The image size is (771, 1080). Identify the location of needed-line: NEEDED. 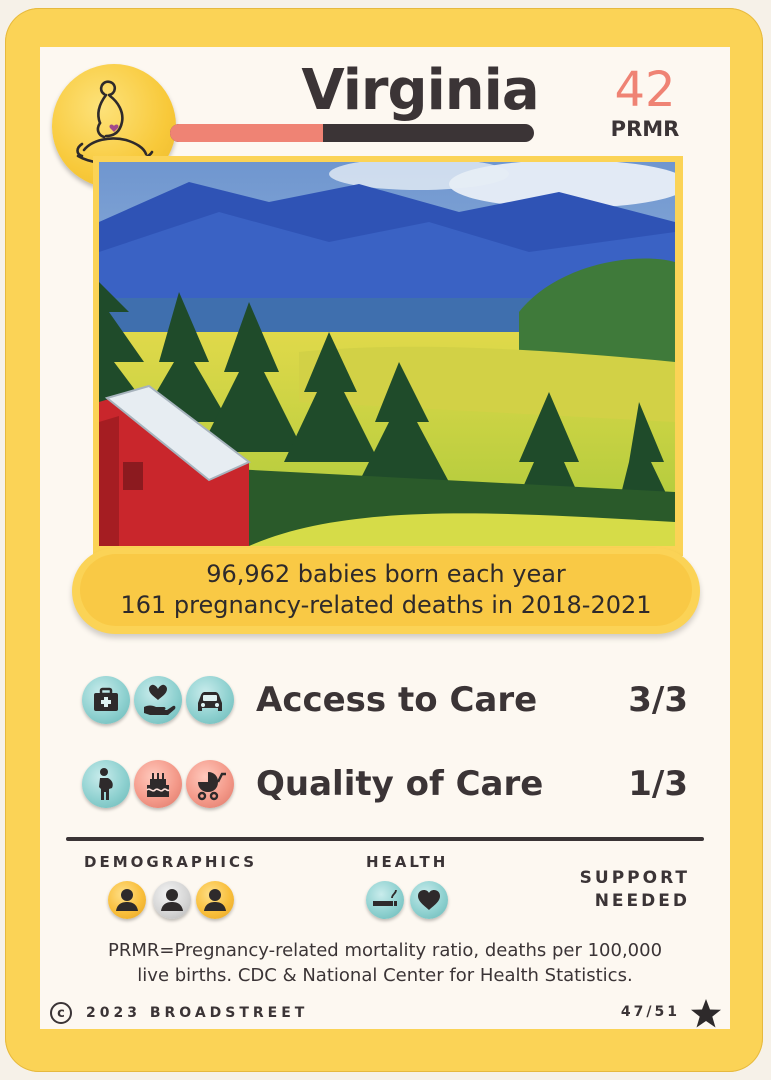
(642, 901).